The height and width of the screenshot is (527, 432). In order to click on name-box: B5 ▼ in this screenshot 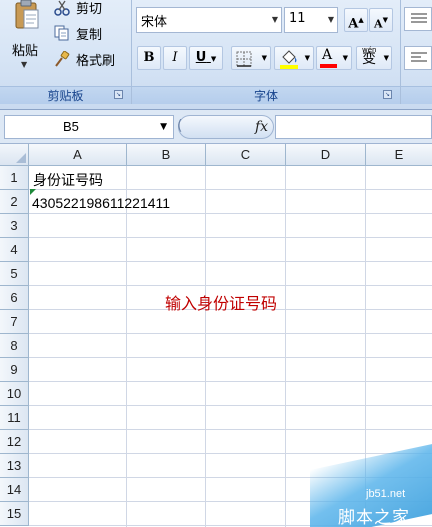, I will do `click(89, 127)`.